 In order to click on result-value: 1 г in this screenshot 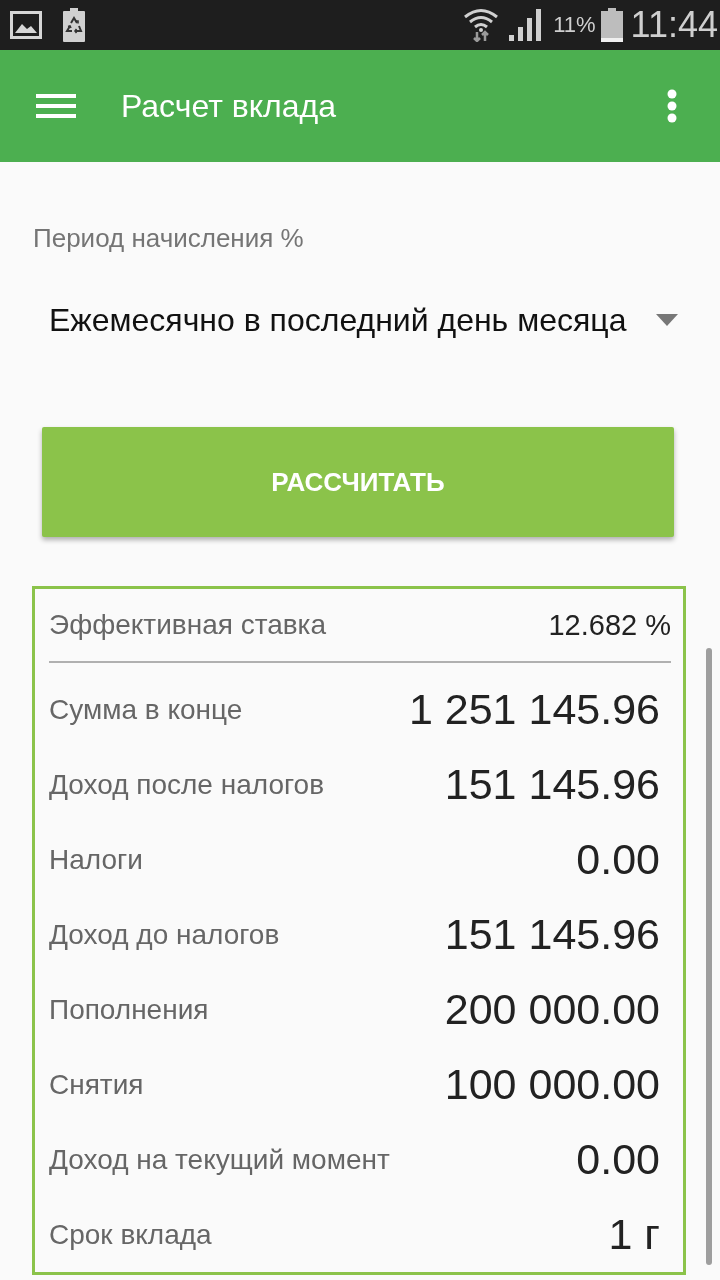, I will do `click(634, 1234)`.